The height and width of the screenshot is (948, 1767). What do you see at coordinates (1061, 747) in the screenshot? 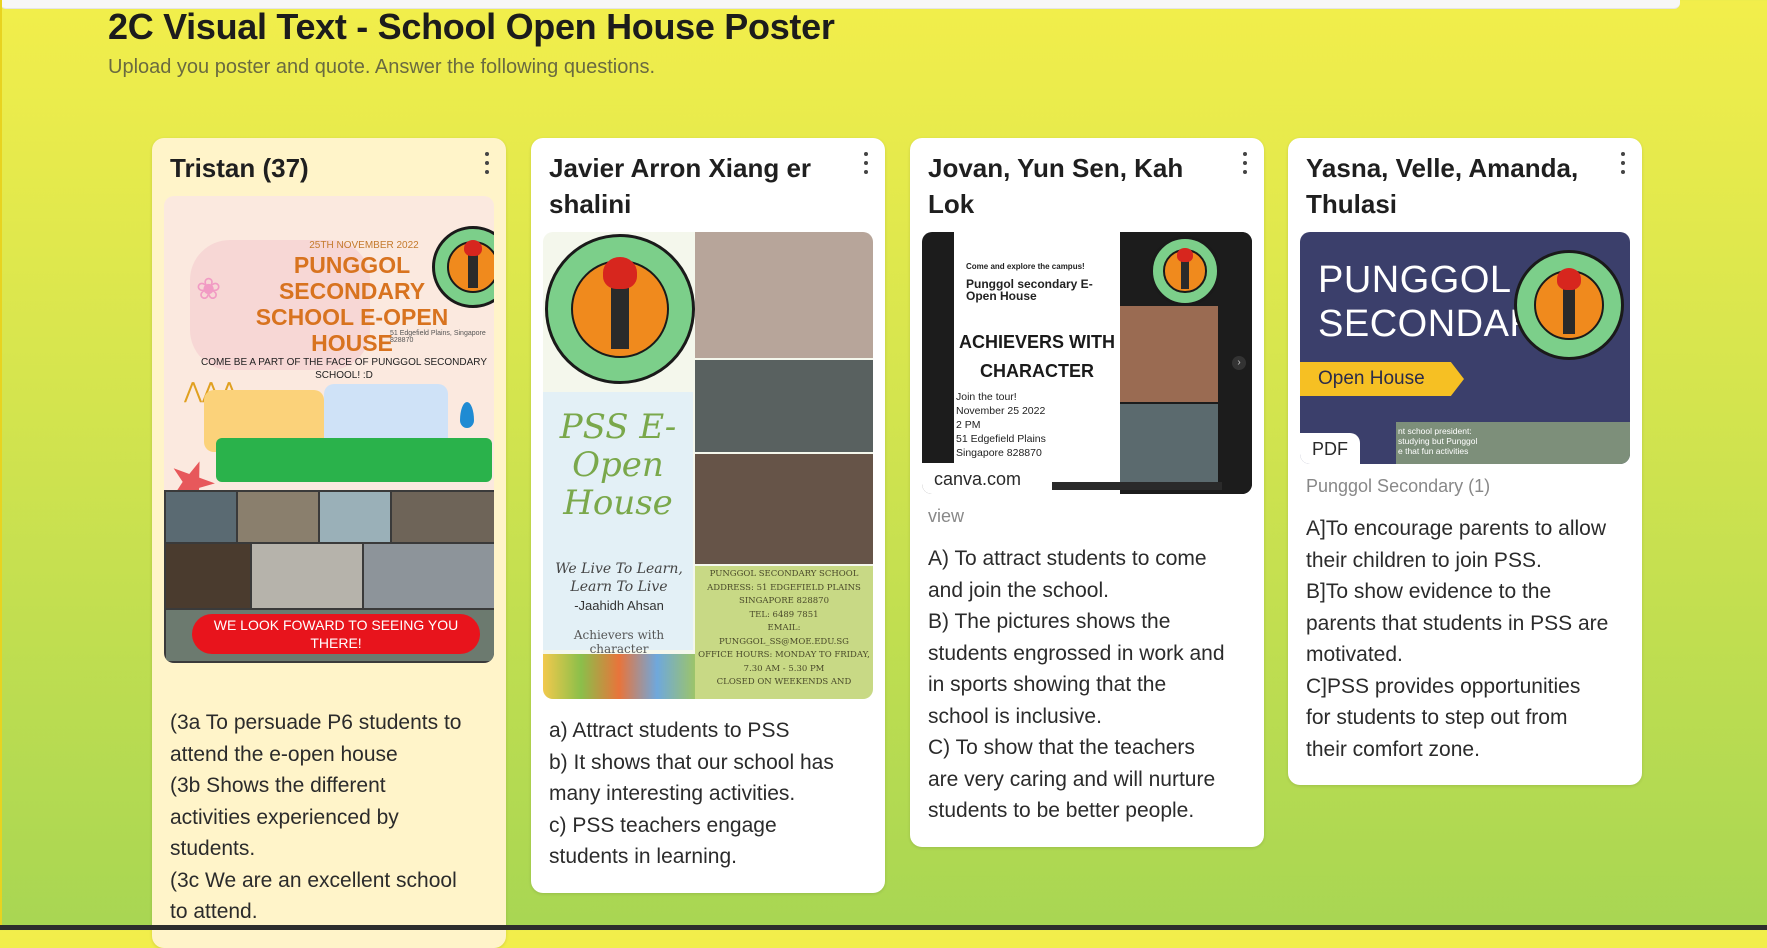
I see `answer-line: C) To show that the teachers` at bounding box center [1061, 747].